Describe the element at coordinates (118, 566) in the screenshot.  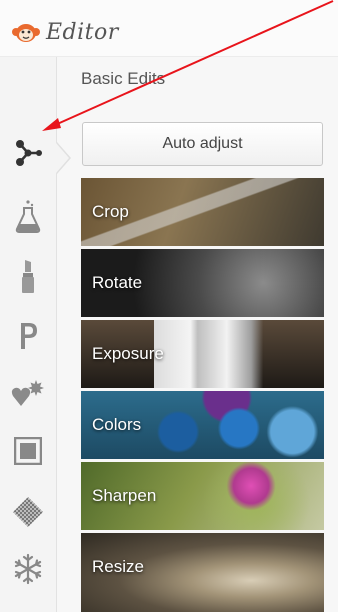
I see `edit-resize-label: Resize` at that location.